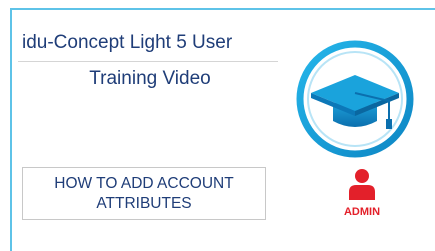  I want to click on topic-box: HOW TO ADD ACCOUNT ATTRIBUTES, so click(144, 193).